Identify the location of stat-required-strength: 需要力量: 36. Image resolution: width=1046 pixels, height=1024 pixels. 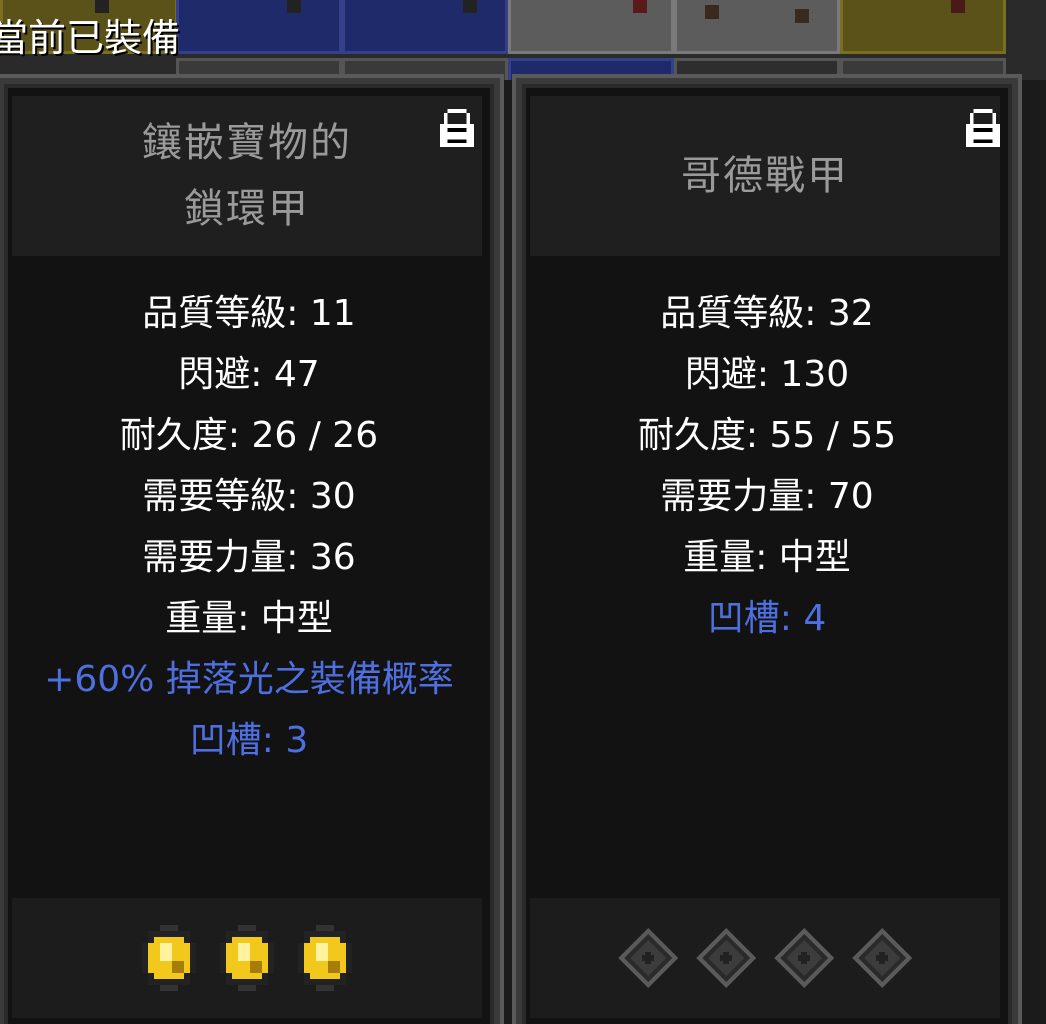
(249, 557).